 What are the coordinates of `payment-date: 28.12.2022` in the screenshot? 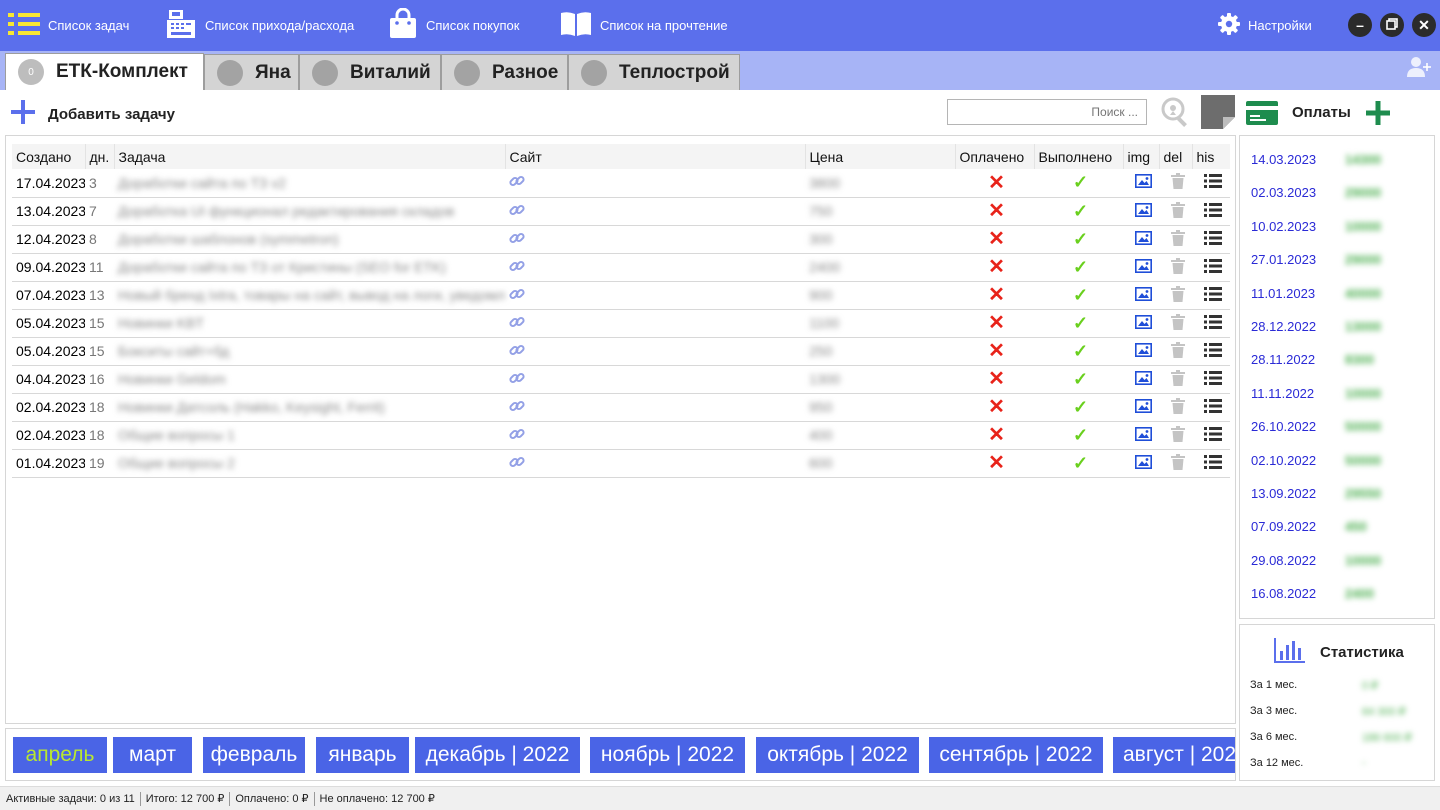 It's located at (1283, 326).